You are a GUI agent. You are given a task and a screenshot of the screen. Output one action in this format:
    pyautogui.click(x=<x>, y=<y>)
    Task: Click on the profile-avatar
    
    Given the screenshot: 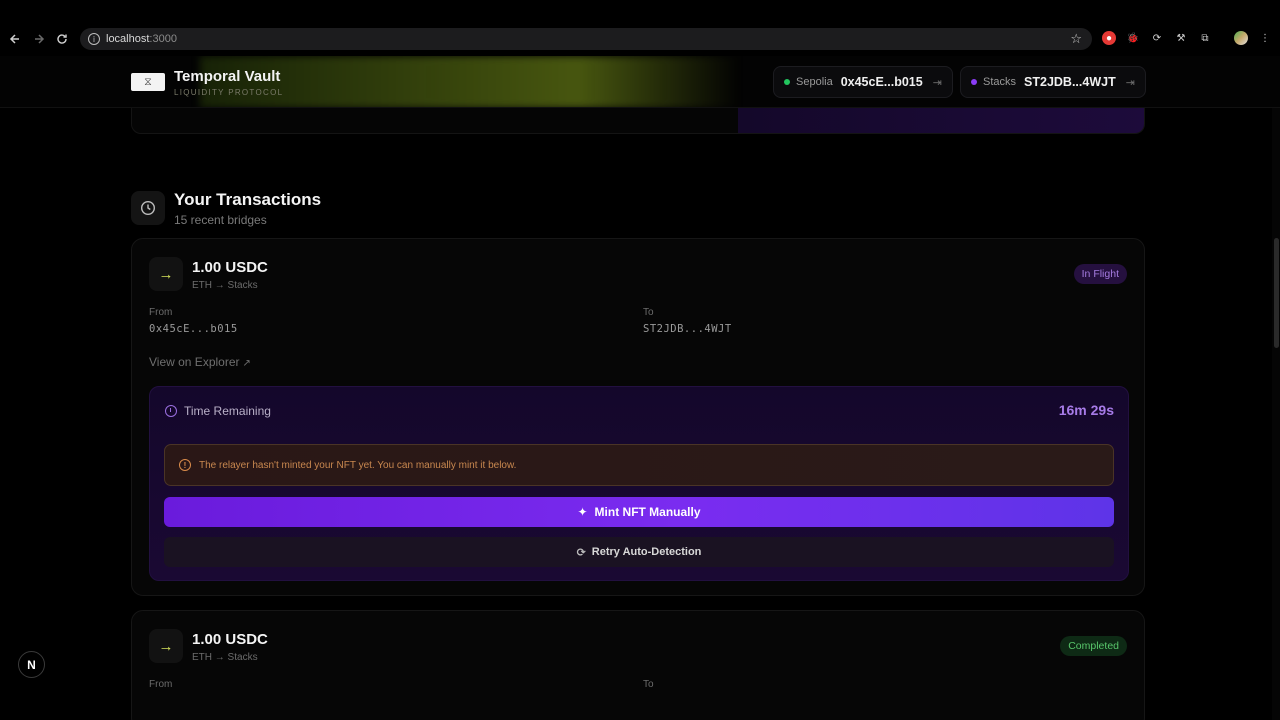 What is the action you would take?
    pyautogui.click(x=1241, y=38)
    